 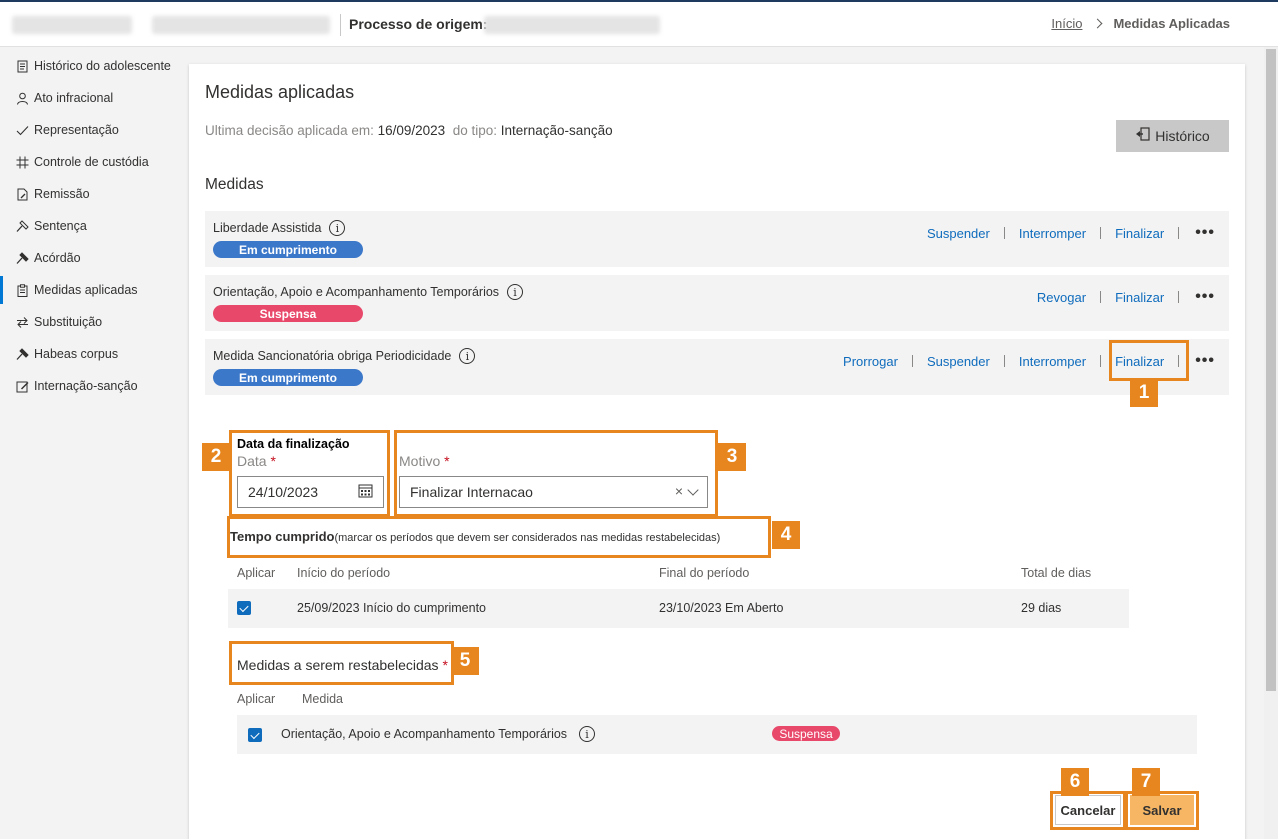 What do you see at coordinates (870, 361) in the screenshot?
I see `extend-link: Prorrogar` at bounding box center [870, 361].